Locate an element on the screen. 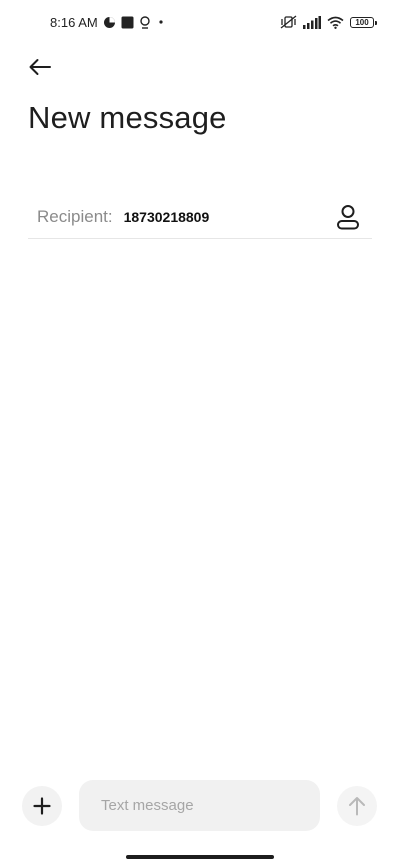  message-input is located at coordinates (199, 805).